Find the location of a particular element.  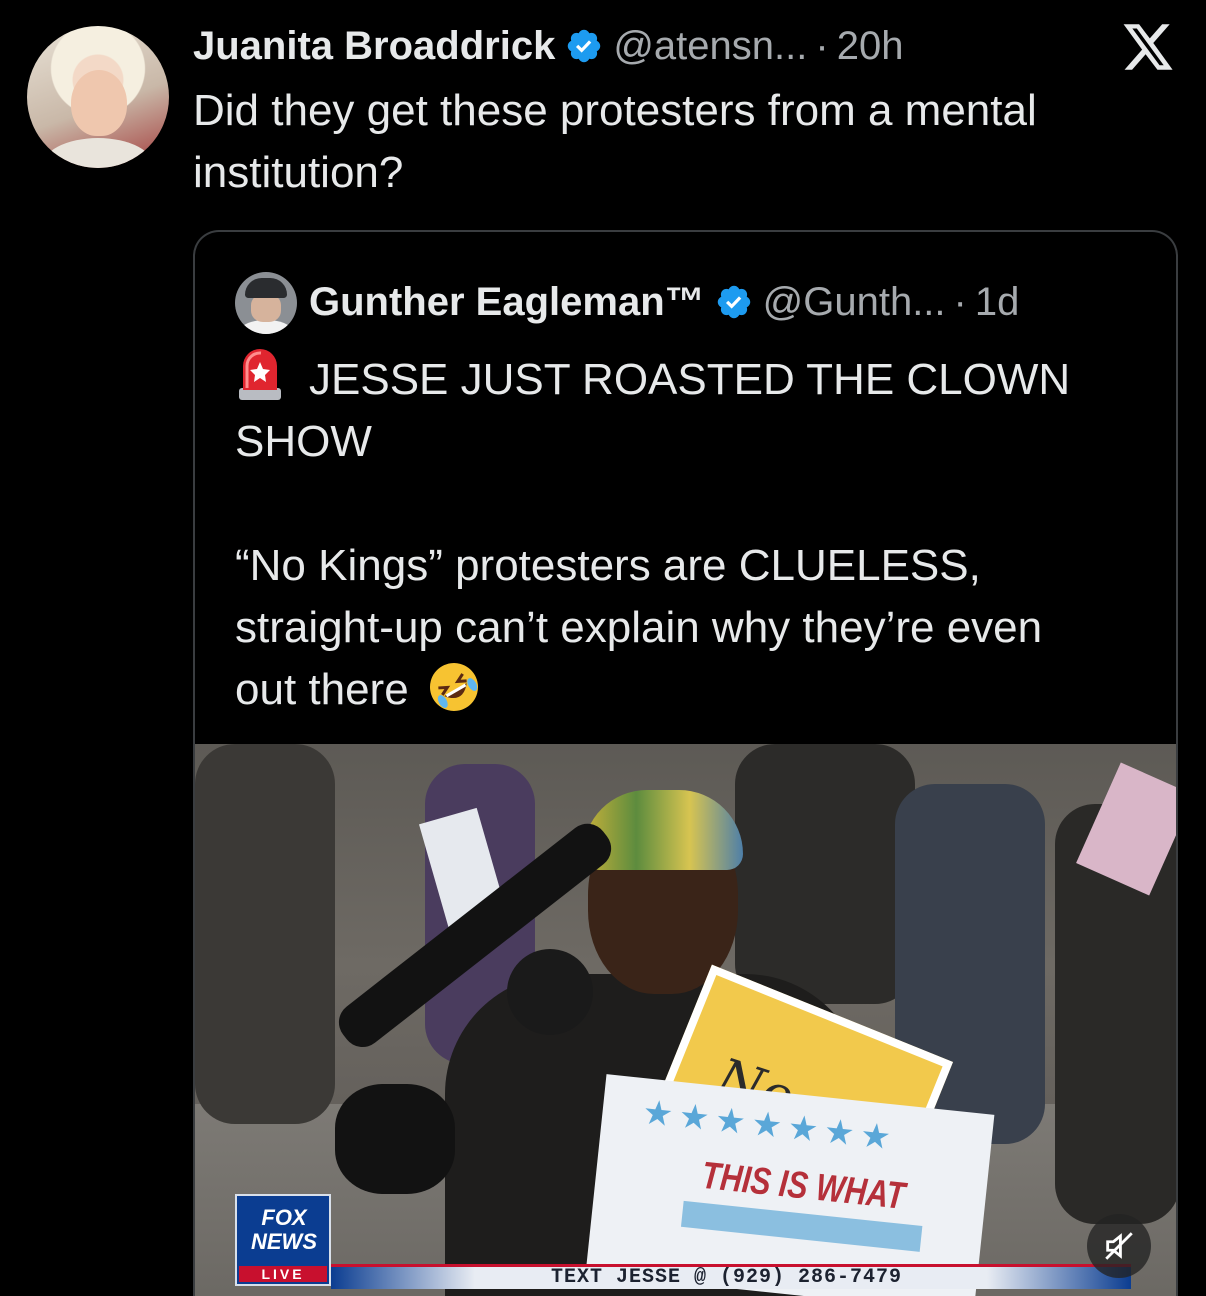

news-ticker: TEXT JESSE @ (929) 286-7479 is located at coordinates (731, 1276).